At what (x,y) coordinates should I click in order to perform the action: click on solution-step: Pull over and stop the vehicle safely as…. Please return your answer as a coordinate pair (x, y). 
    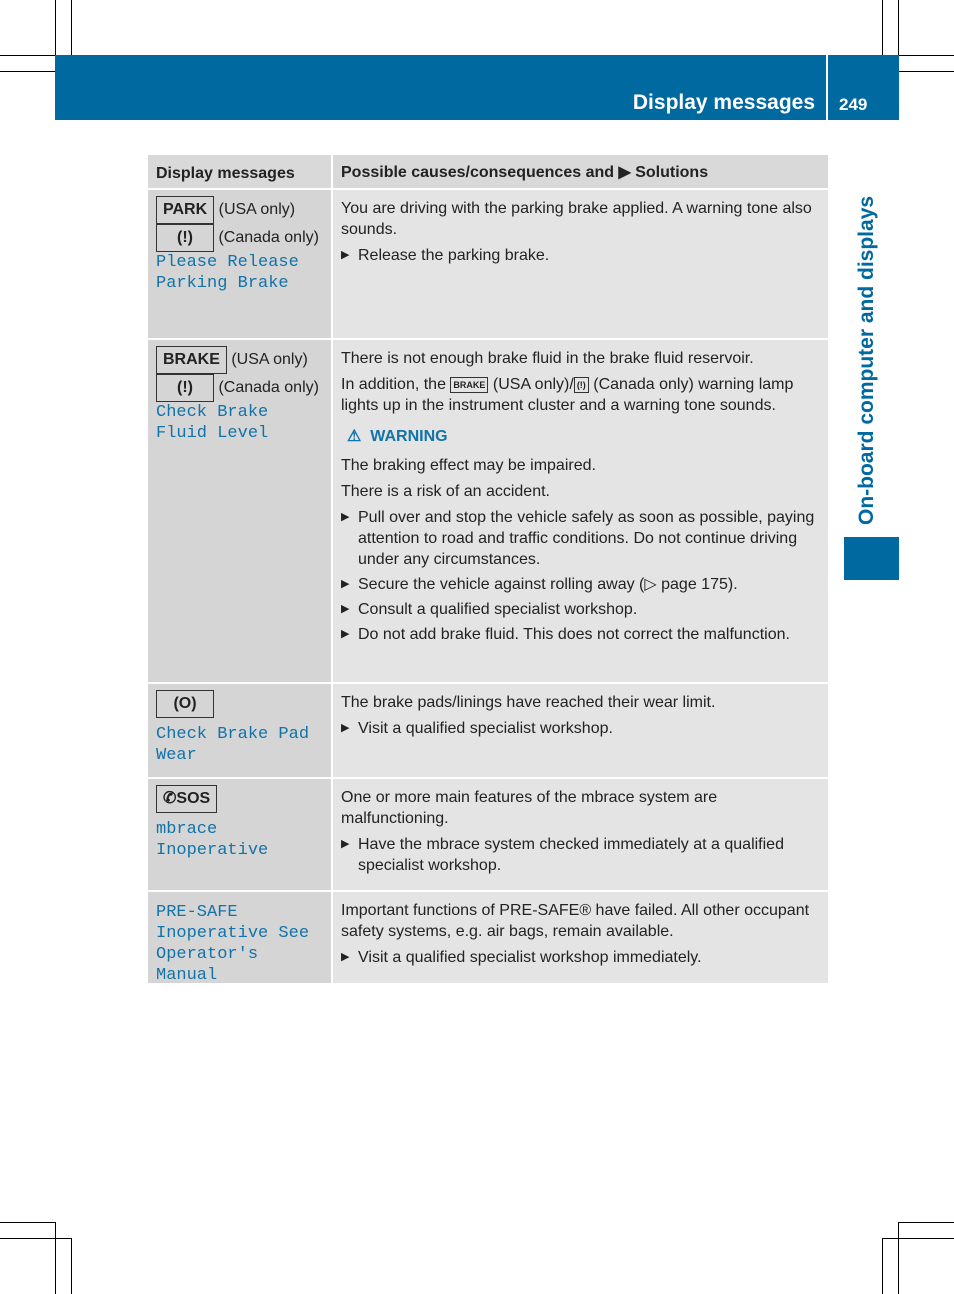
    Looking at the image, I should click on (580, 538).